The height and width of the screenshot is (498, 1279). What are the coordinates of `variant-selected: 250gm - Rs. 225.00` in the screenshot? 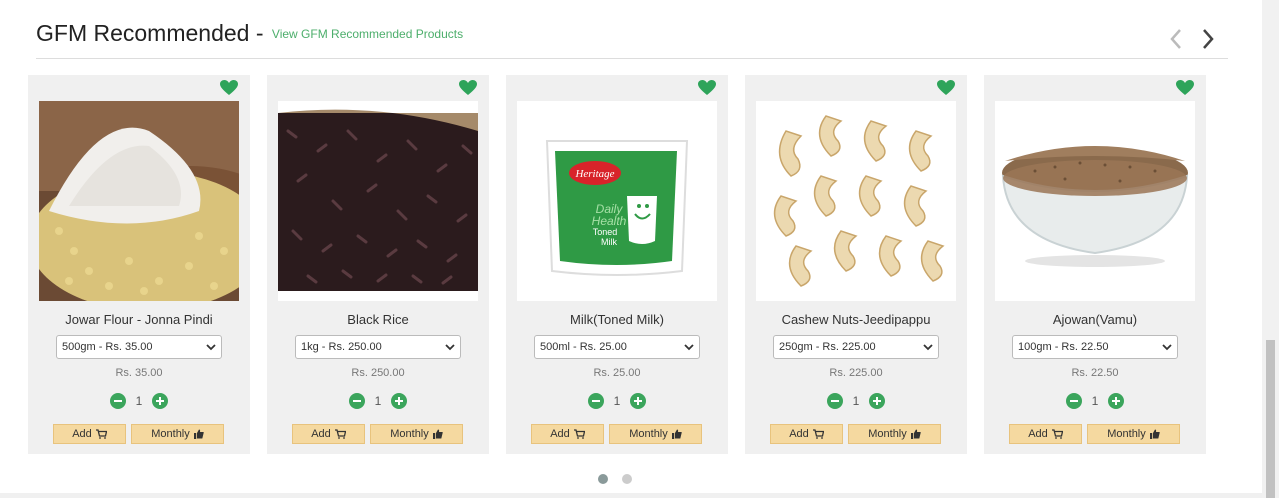 It's located at (827, 347).